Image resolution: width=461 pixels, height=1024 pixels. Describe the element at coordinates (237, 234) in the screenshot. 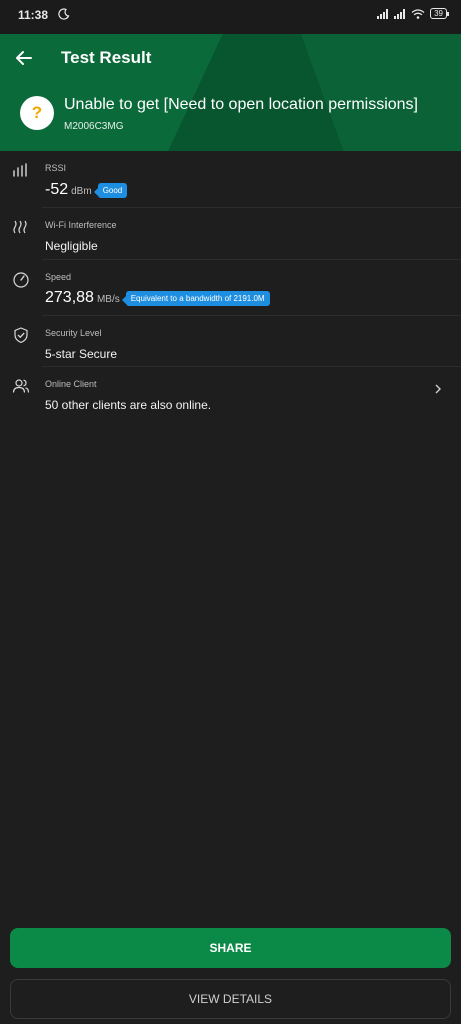

I see `interference-row: Wi-Fi Interference Negligible` at that location.